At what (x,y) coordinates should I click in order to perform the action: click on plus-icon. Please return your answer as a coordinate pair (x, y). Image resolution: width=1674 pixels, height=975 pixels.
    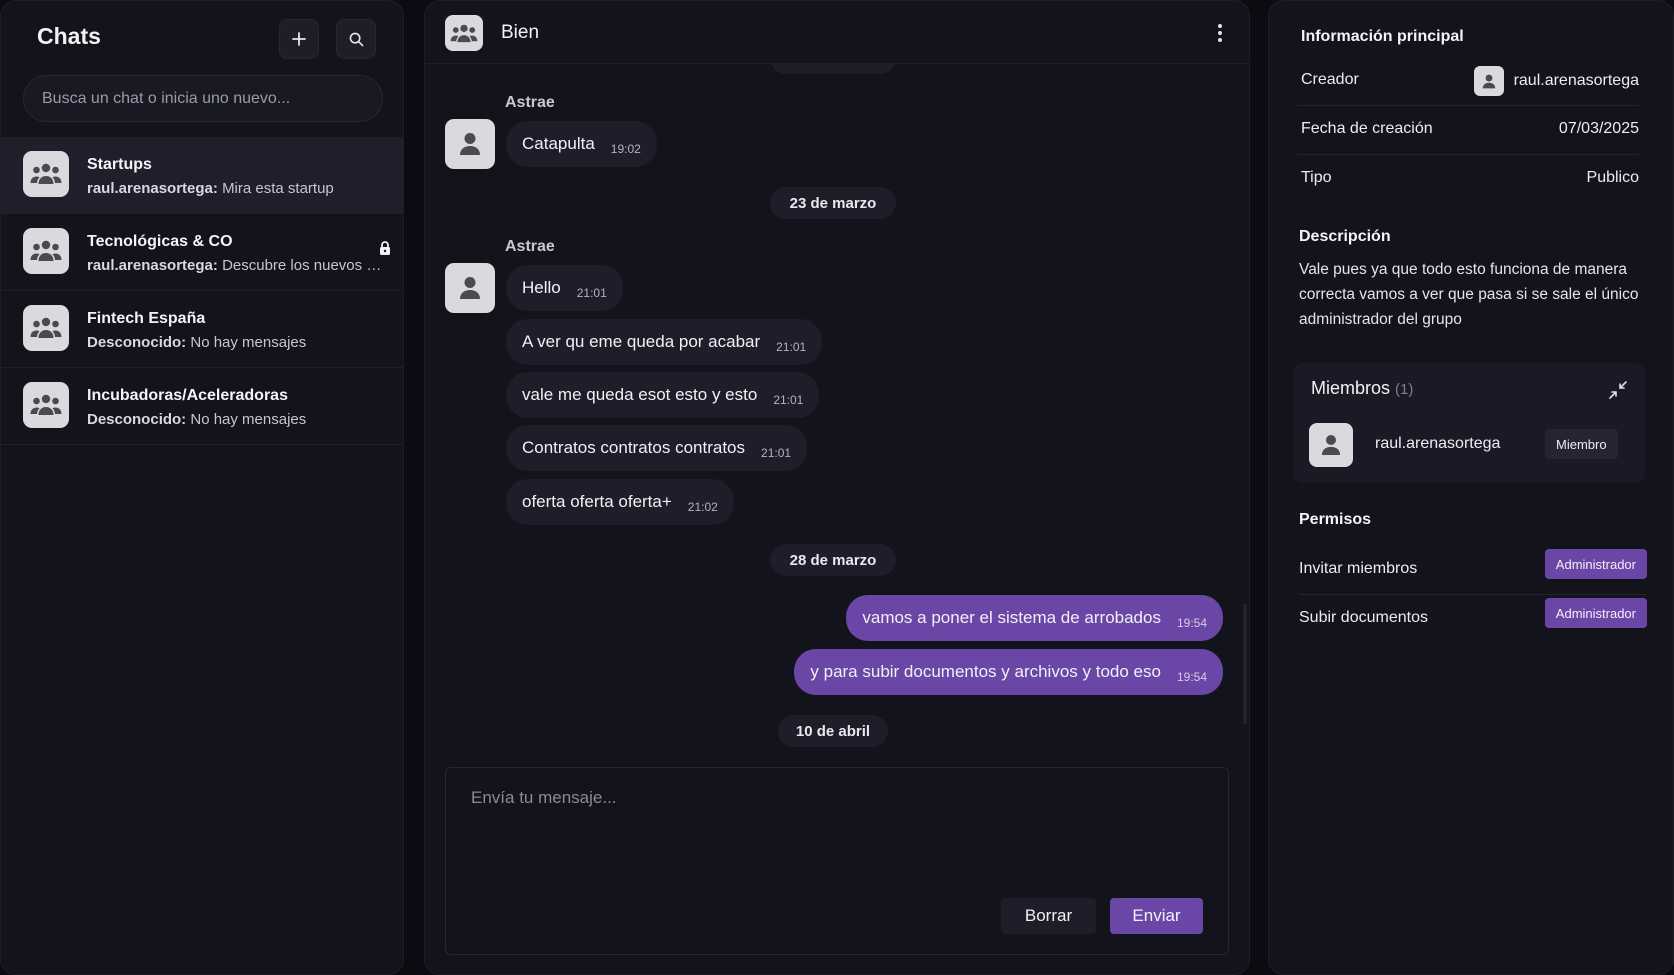
    Looking at the image, I should click on (299, 39).